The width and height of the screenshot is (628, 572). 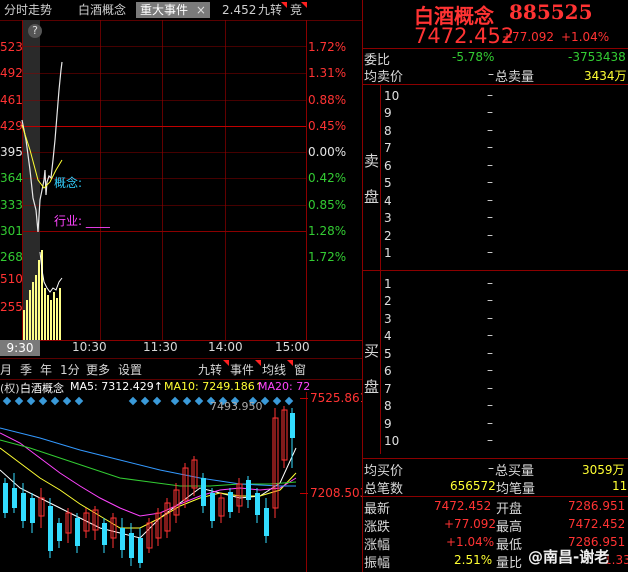 I want to click on time-tick-highlight: 9:30, so click(x=20, y=348).